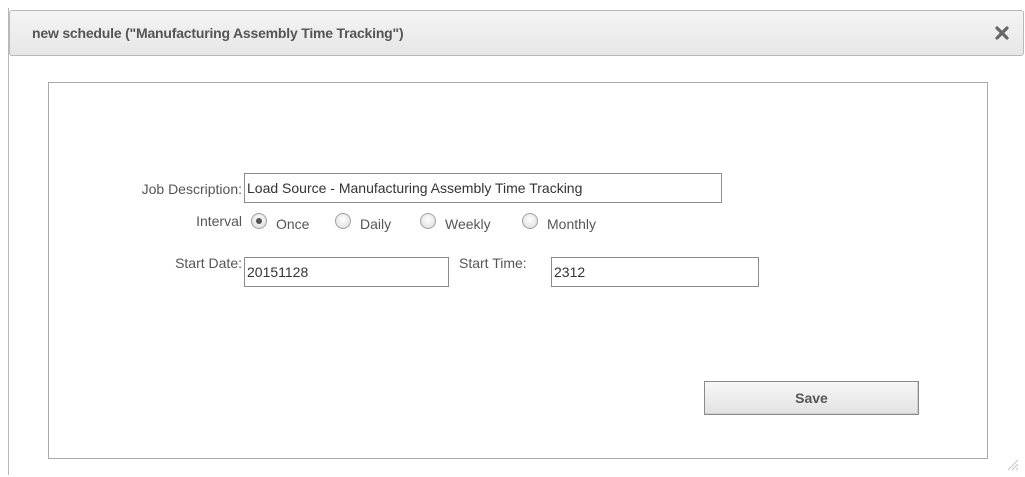  I want to click on interval-daily-radio: Daily, so click(363, 222).